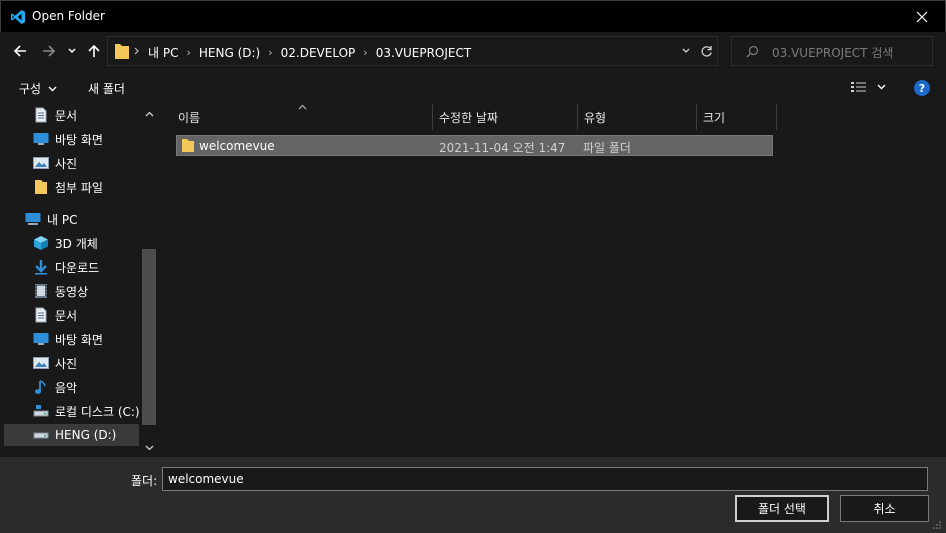  What do you see at coordinates (424, 53) in the screenshot?
I see `breadcrumb-item: 03.VUEPROJECT` at bounding box center [424, 53].